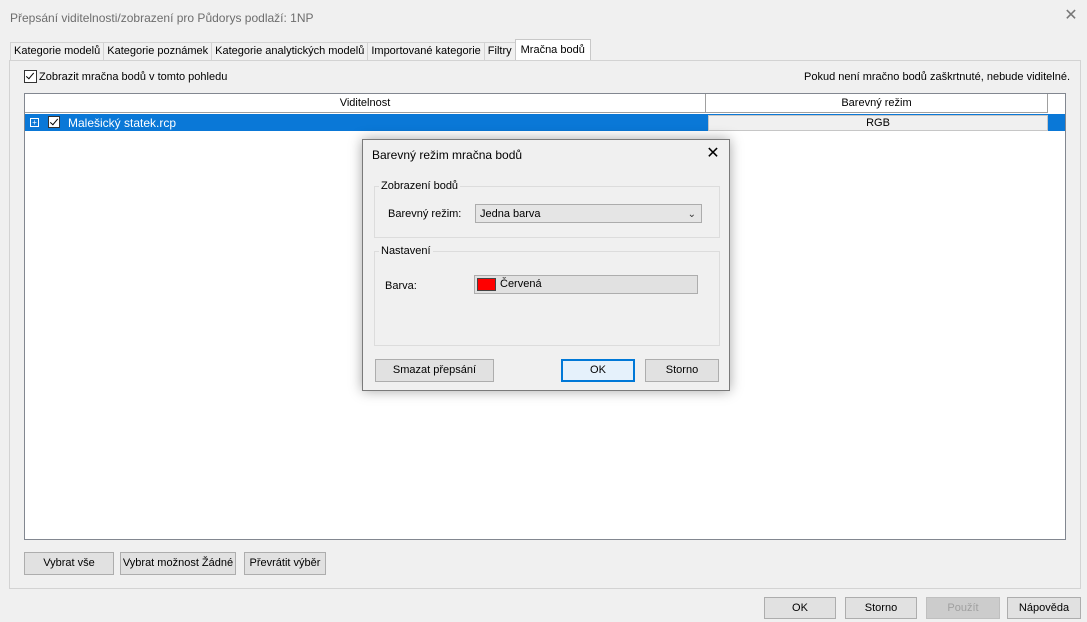 Image resolution: width=1087 pixels, height=622 pixels. What do you see at coordinates (878, 123) in the screenshot?
I see `row-color-mode-button: RGB` at bounding box center [878, 123].